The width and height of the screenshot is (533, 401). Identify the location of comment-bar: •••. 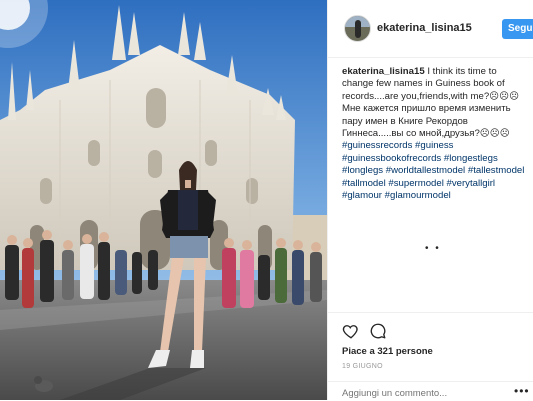
(430, 391).